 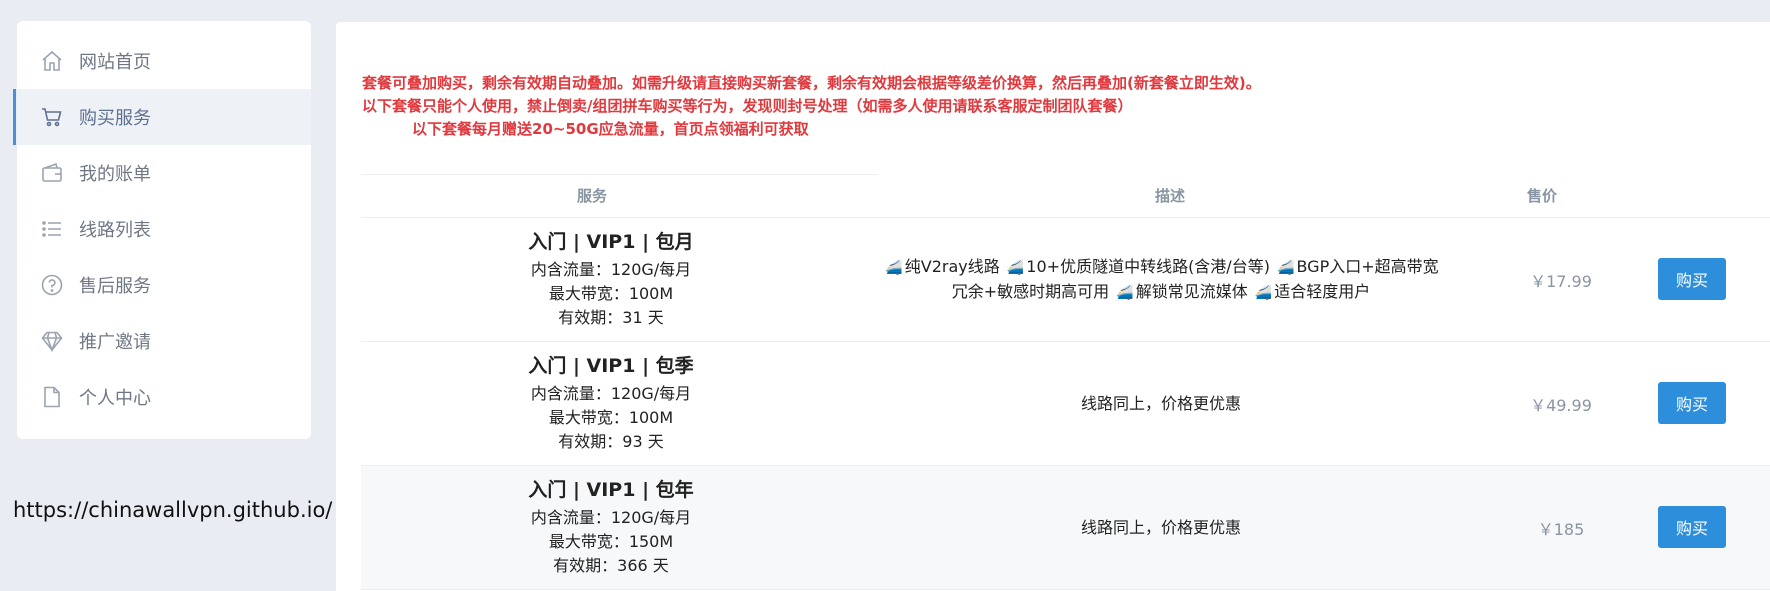 I want to click on column-header-price: 售价, so click(x=1542, y=196).